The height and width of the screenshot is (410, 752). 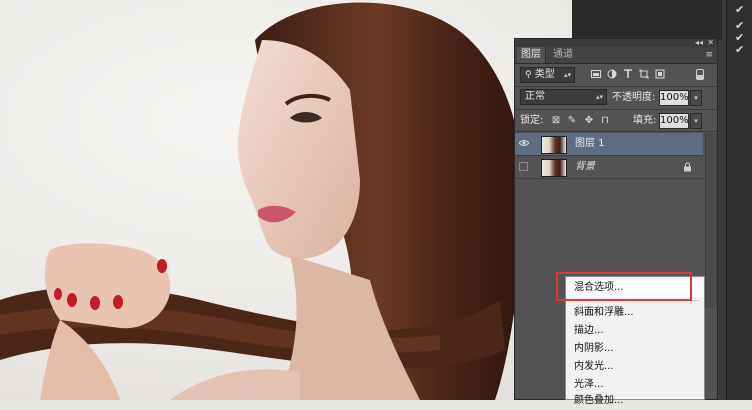 What do you see at coordinates (616, 42) in the screenshot?
I see `panel-titlebar: ◂◂ ✕` at bounding box center [616, 42].